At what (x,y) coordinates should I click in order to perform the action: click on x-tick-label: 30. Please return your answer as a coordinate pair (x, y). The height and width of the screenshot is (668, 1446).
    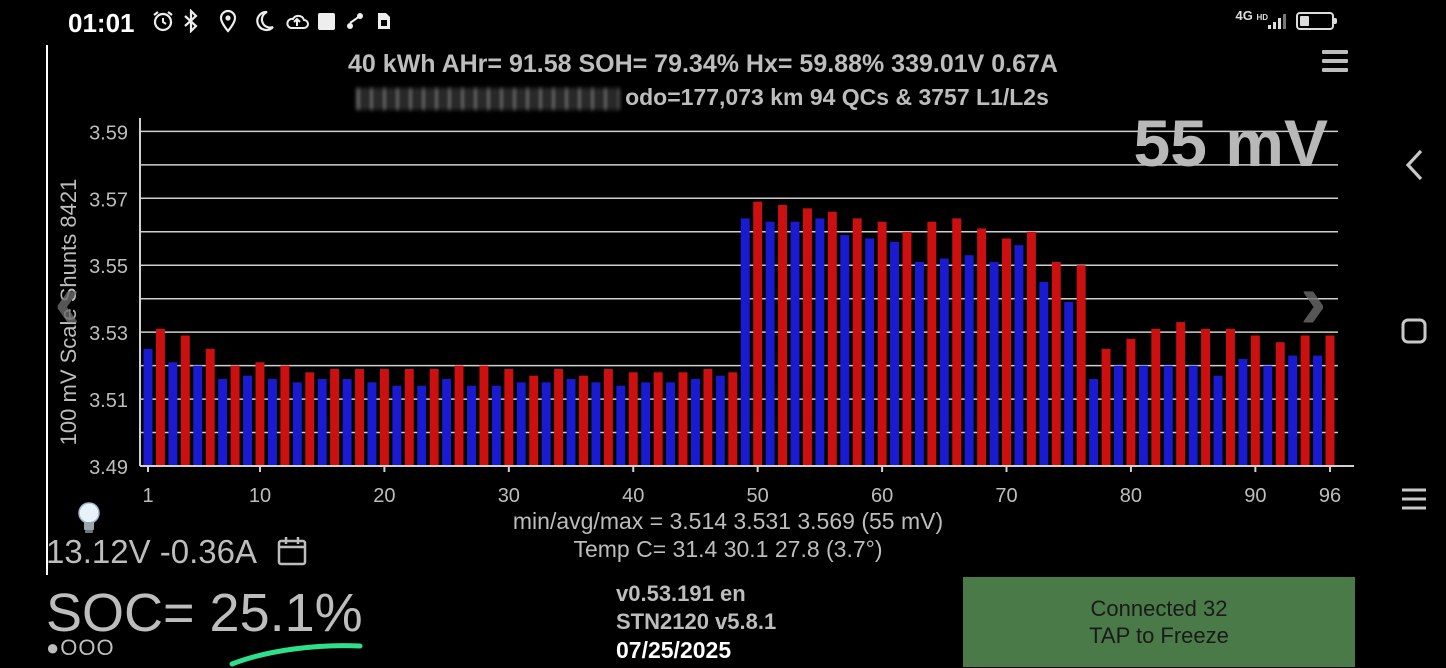
    Looking at the image, I should click on (509, 496).